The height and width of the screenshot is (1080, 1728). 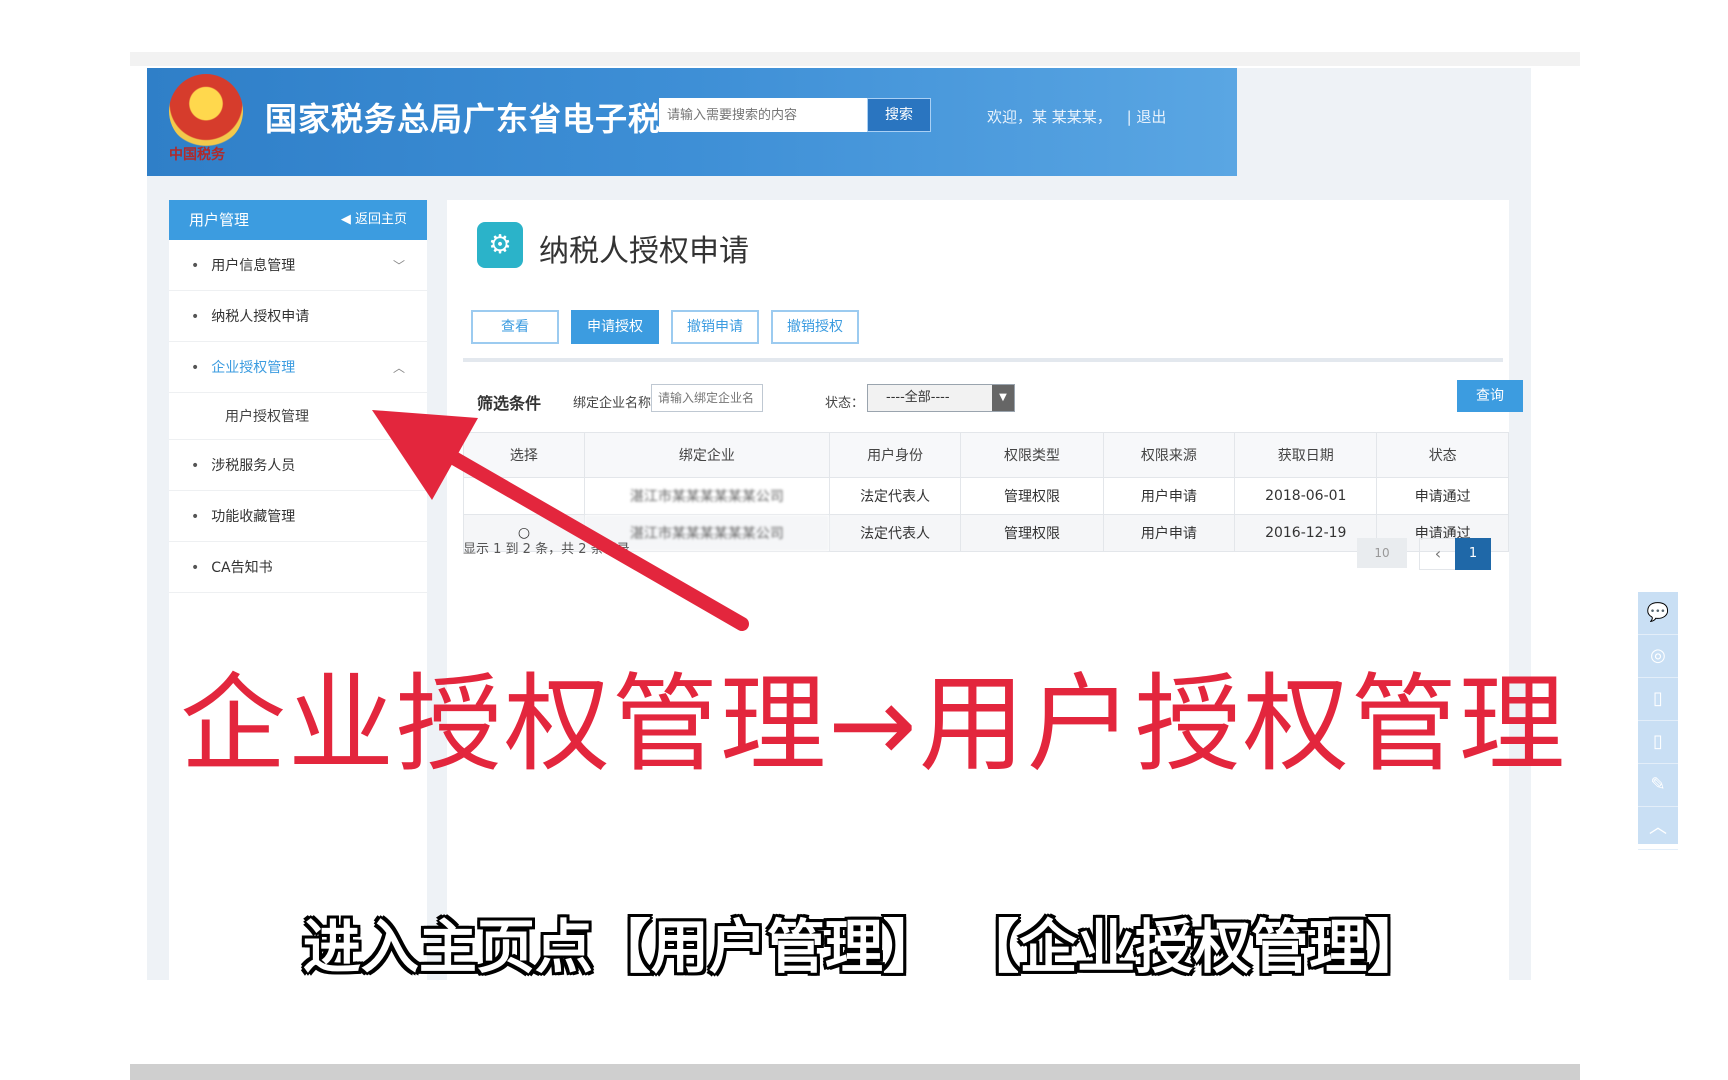 I want to click on sidebar-item-ca-notice: • CA告知书, so click(x=298, y=567).